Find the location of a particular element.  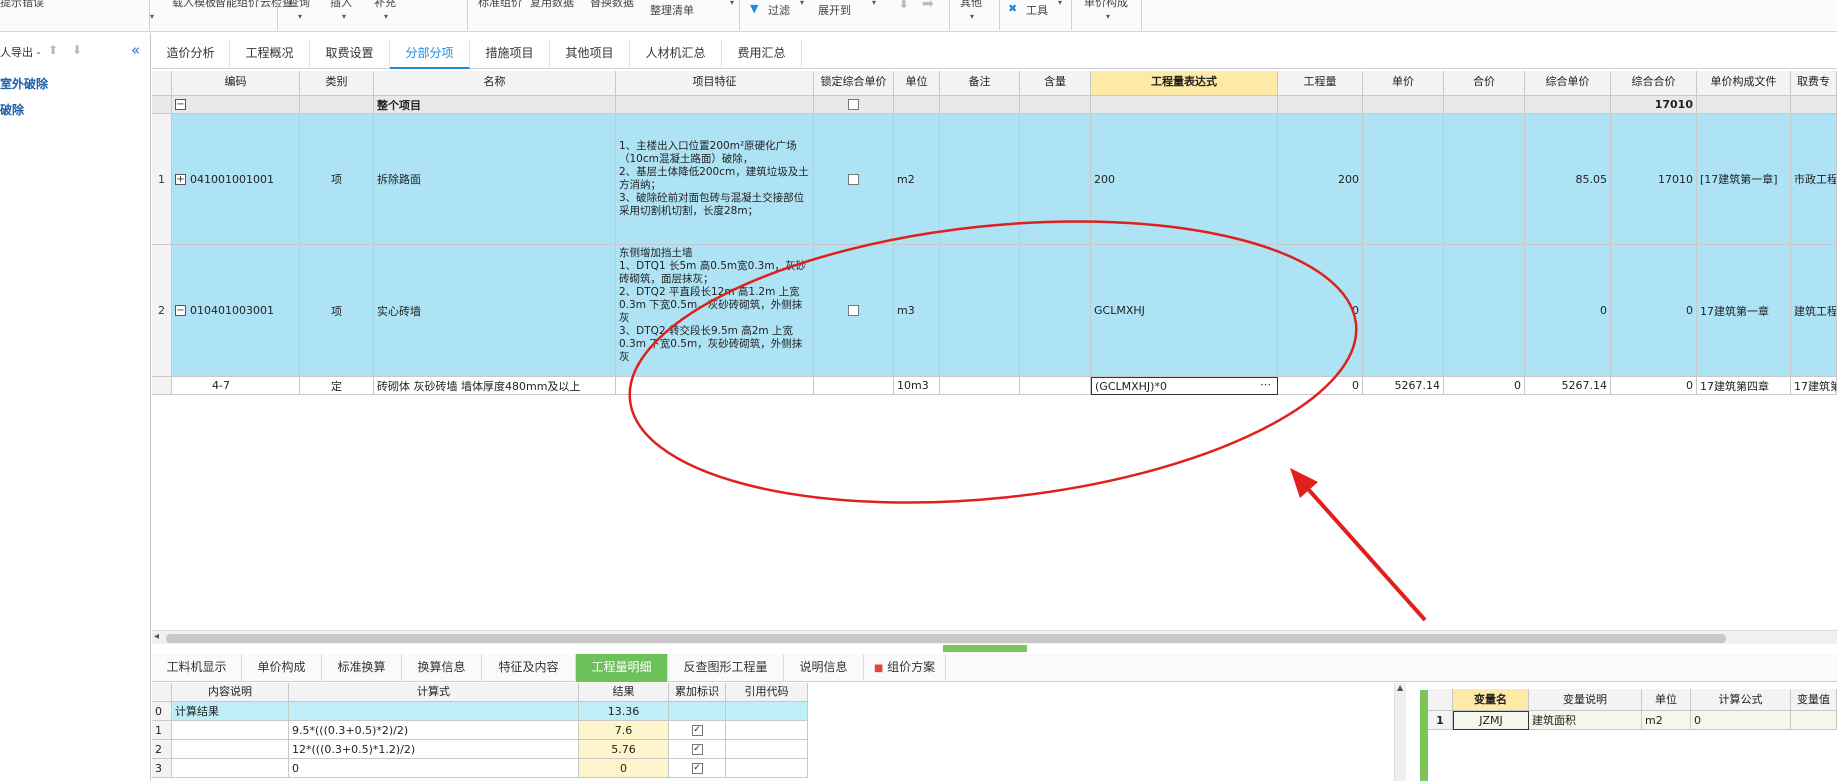

var-header-unit: 单位 is located at coordinates (1666, 700).